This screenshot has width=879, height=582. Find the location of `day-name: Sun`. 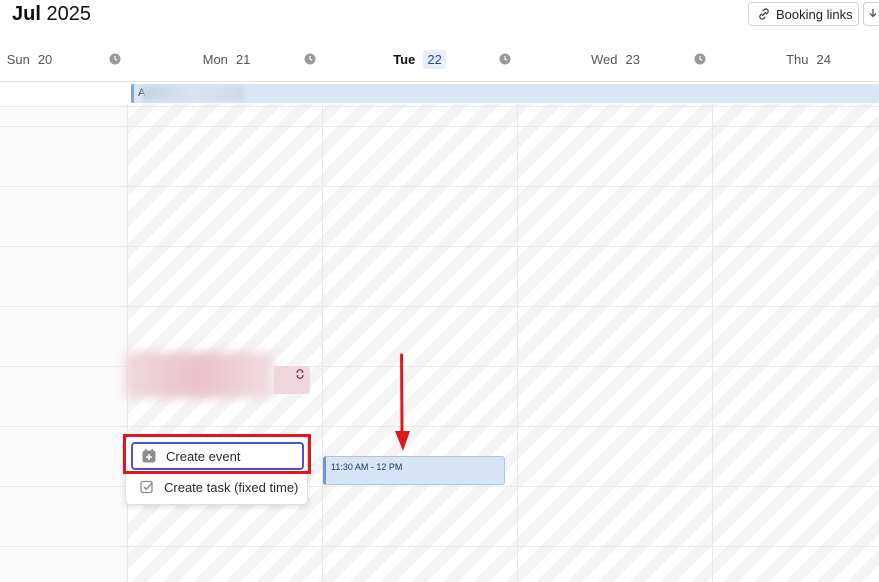

day-name: Sun is located at coordinates (18, 59).